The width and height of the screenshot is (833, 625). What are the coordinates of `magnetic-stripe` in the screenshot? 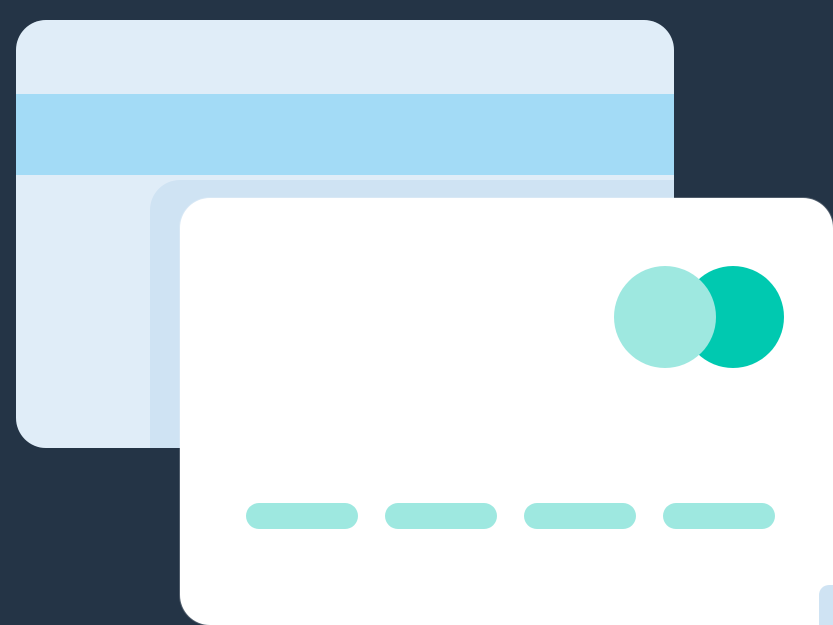 It's located at (345, 134).